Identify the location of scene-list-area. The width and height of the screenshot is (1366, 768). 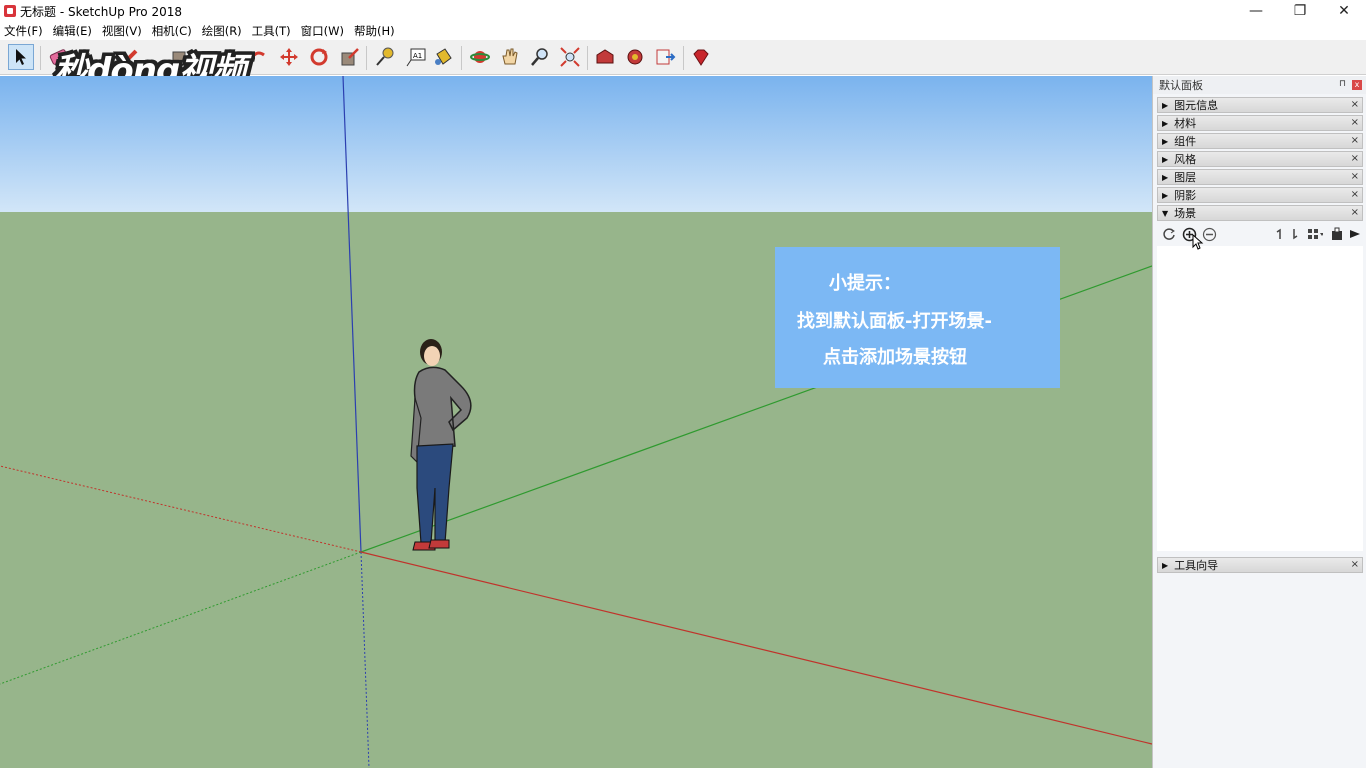
(1260, 398).